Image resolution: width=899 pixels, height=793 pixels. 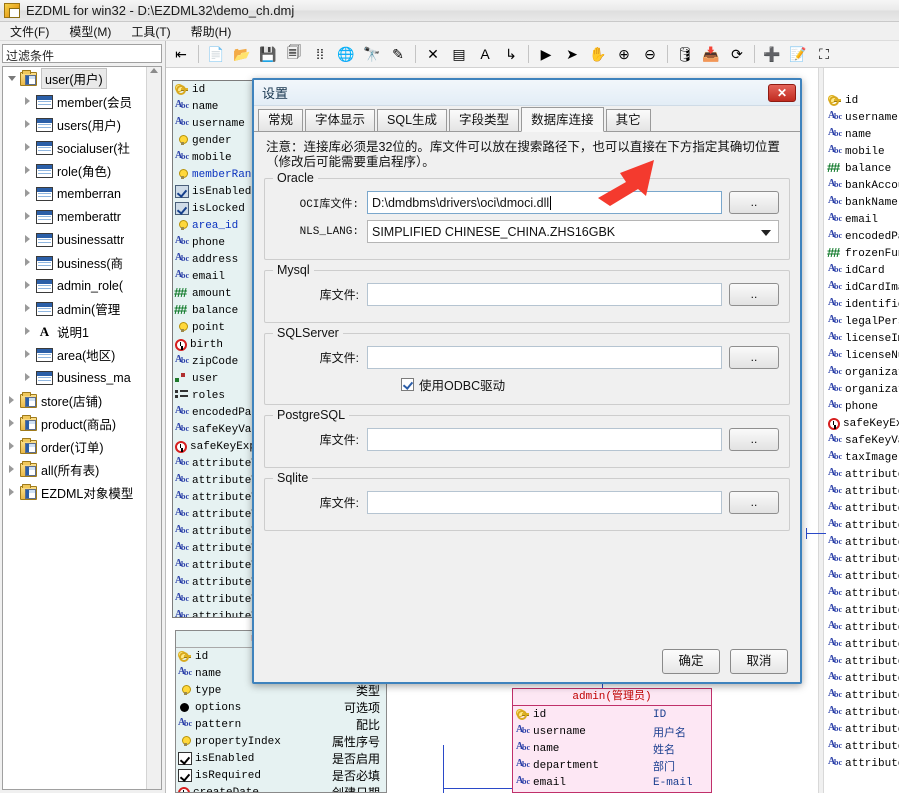 What do you see at coordinates (216, 89) in the screenshot?
I see `field-row: id` at bounding box center [216, 89].